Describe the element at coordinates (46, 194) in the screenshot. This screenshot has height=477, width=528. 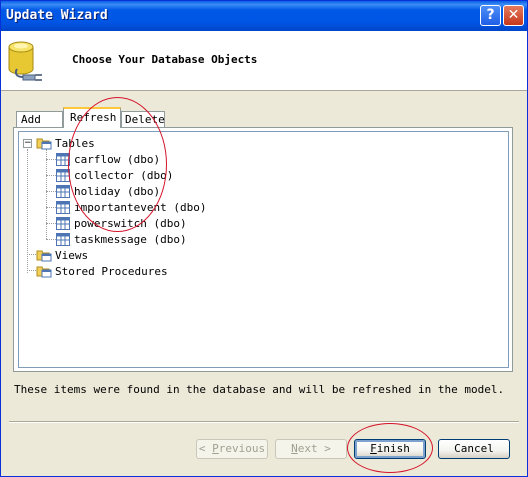
I see `tree-tables-line` at that location.